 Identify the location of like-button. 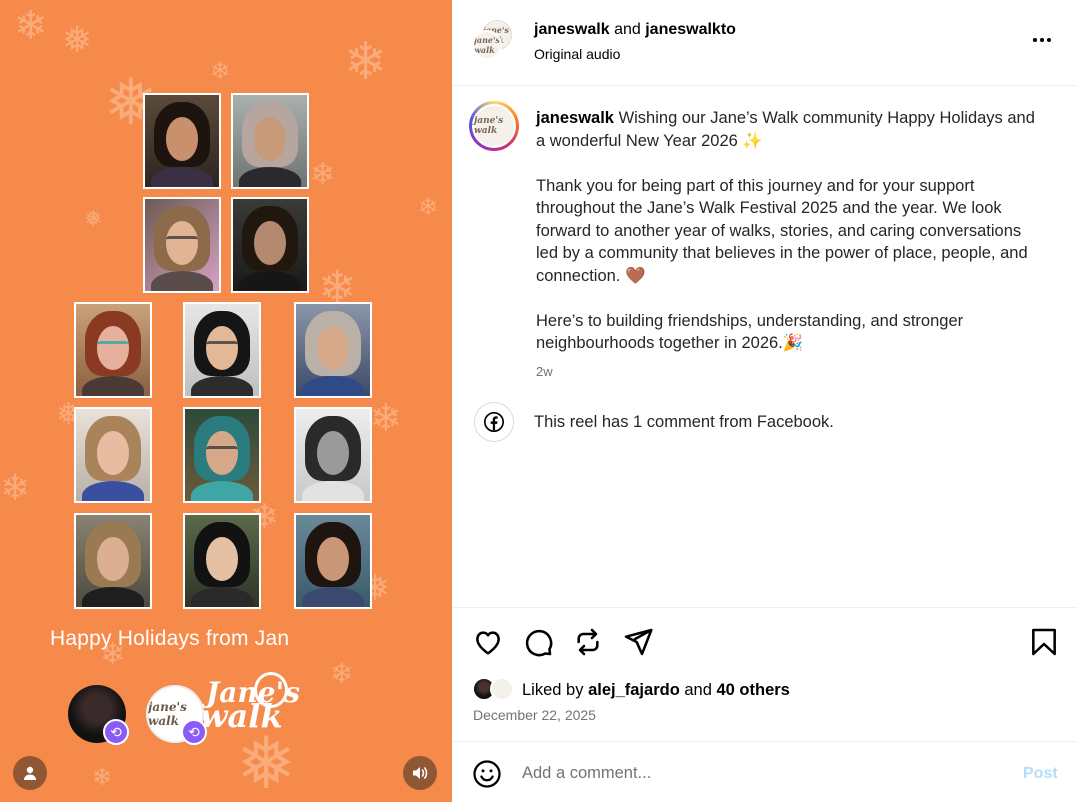
(488, 642).